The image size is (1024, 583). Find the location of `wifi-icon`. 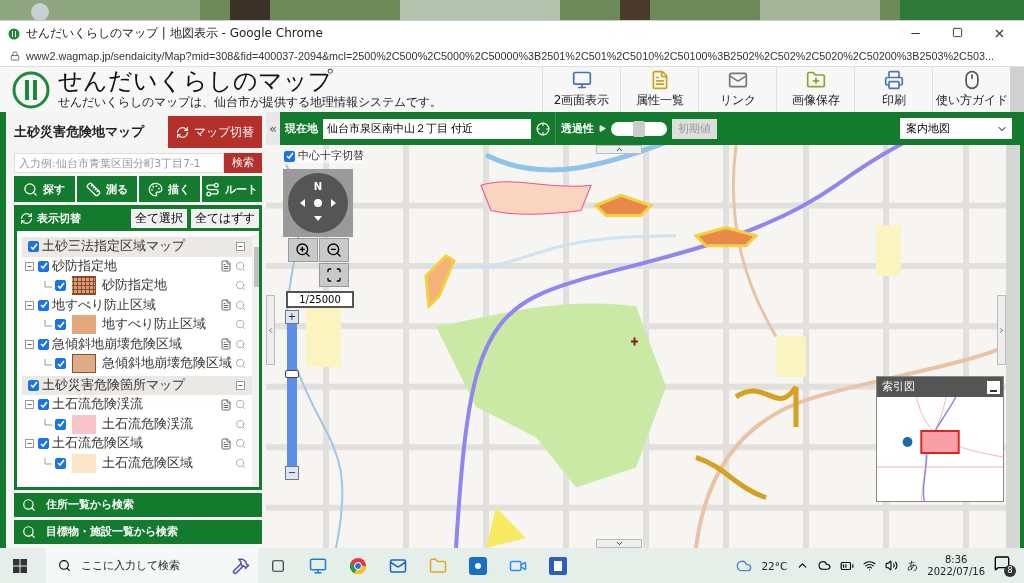

wifi-icon is located at coordinates (870, 565).